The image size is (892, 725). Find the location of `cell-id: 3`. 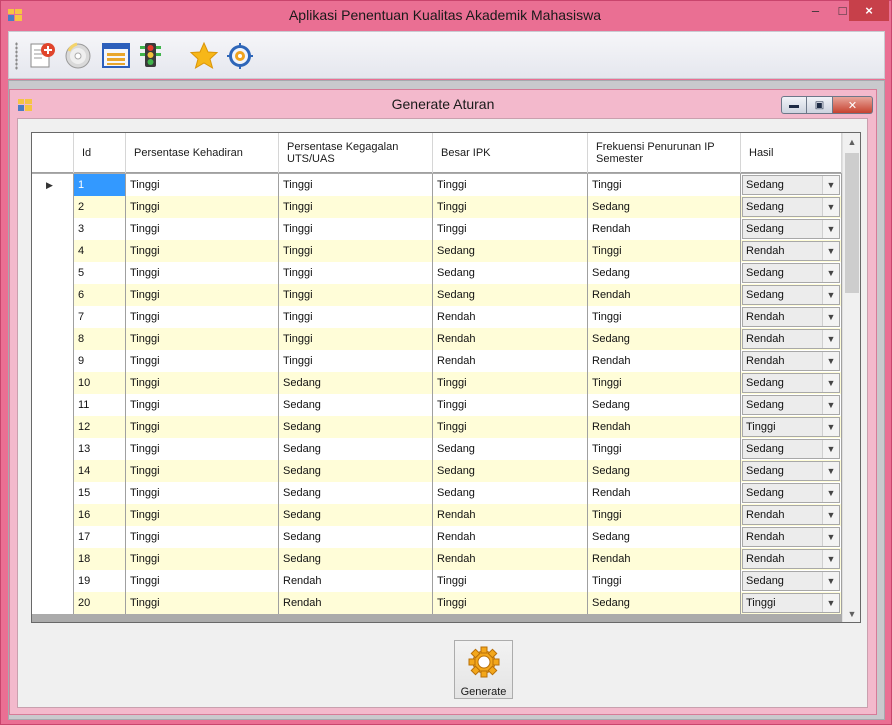

cell-id: 3 is located at coordinates (100, 229).